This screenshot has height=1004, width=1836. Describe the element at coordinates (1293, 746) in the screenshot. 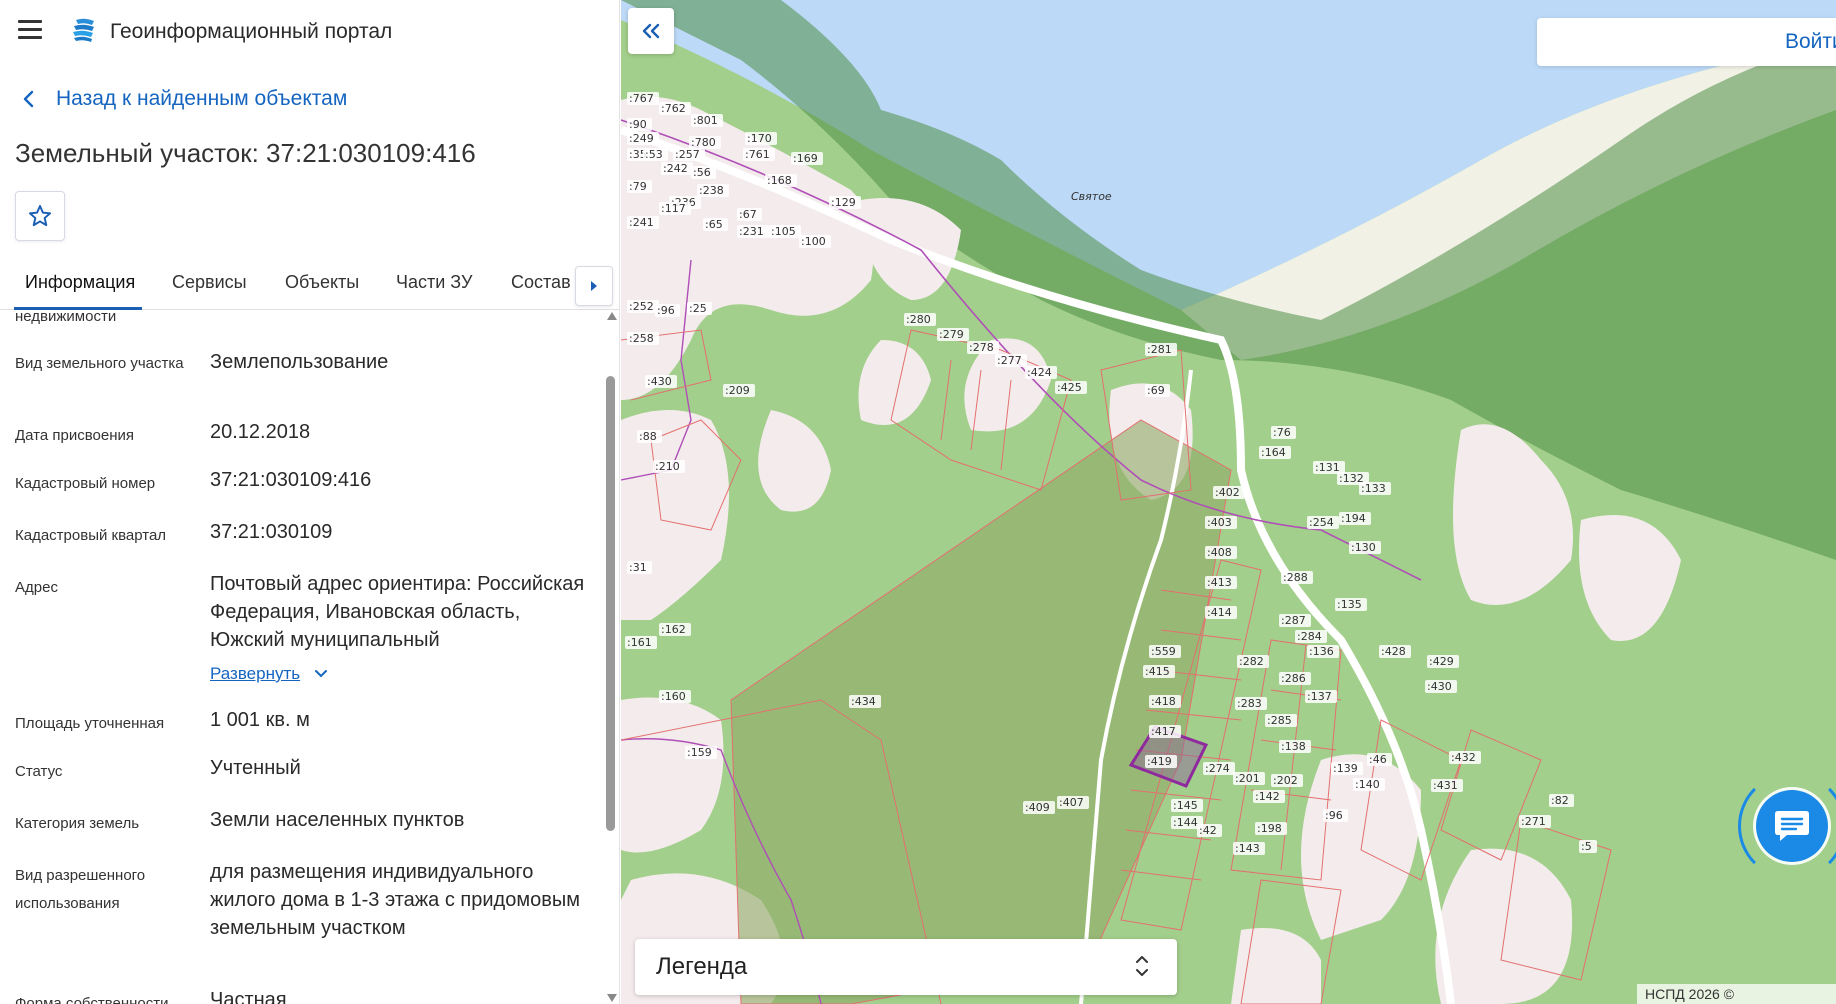

I see `parcel-label: :138` at that location.